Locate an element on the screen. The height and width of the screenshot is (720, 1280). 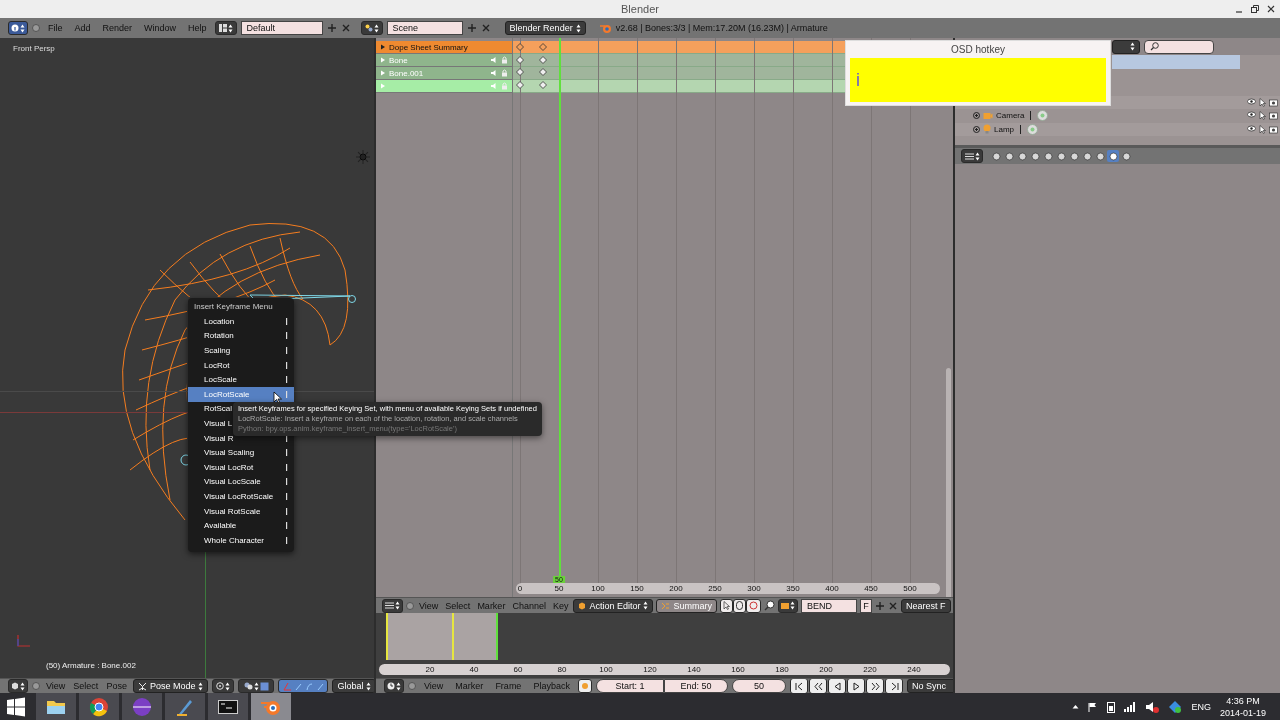
selection-status: (50) Armature : Bone.002 is located at coordinates (91, 665).